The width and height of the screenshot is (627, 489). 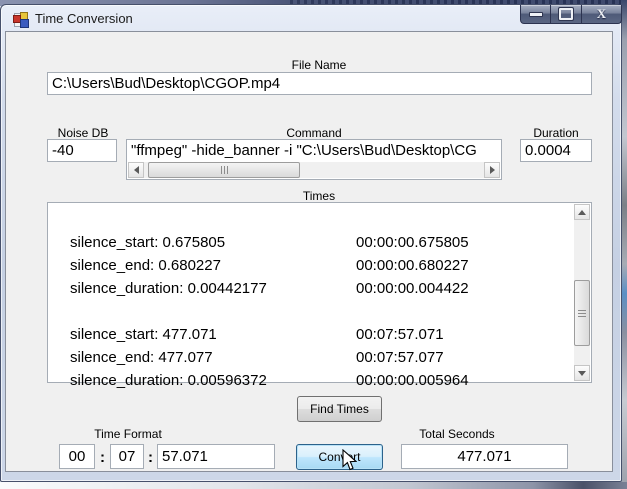 I want to click on background-taskbar-edge, so click(x=313, y=485).